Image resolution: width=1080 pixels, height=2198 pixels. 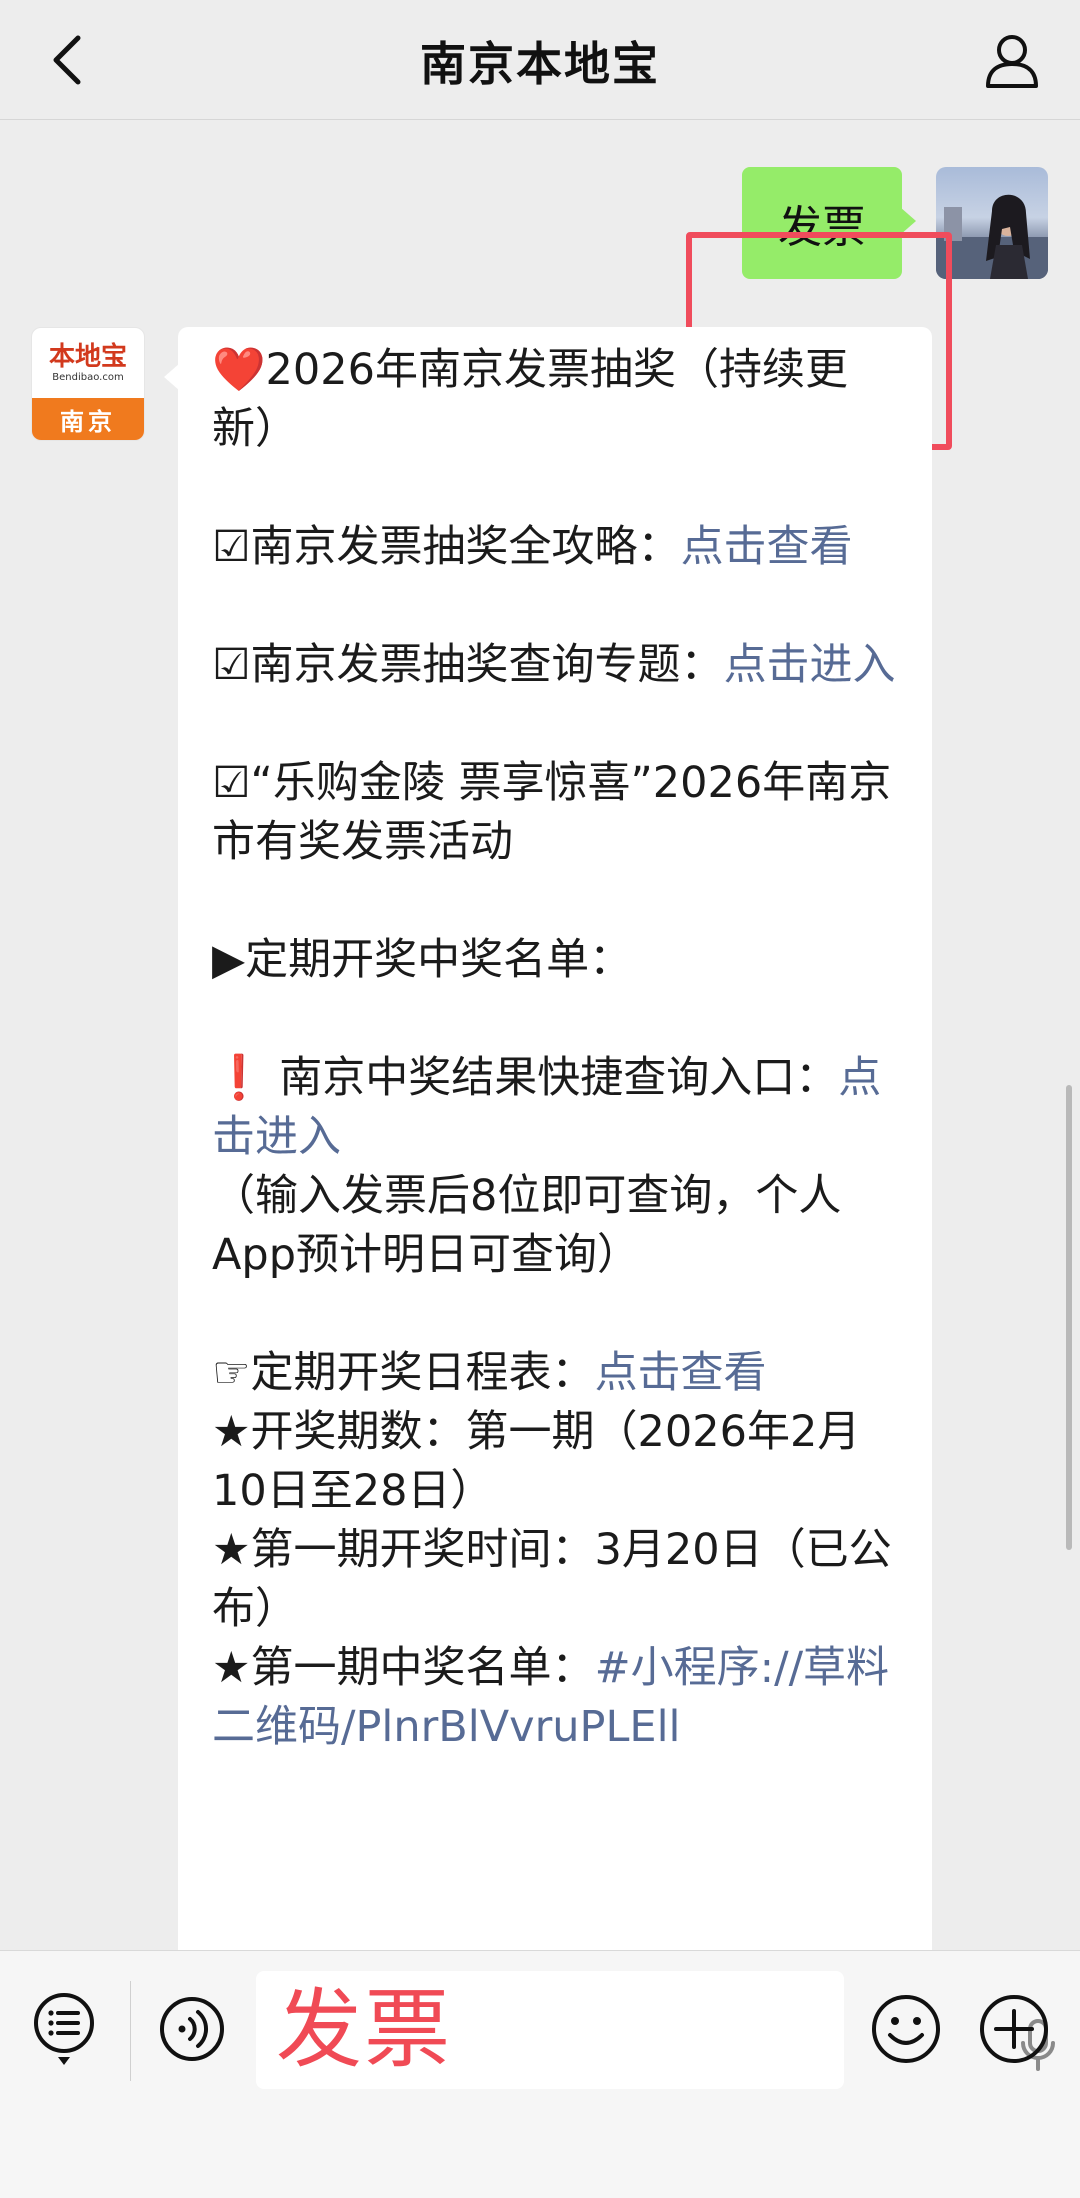 I want to click on bot-site-label: Bendibao.com, so click(x=88, y=377).